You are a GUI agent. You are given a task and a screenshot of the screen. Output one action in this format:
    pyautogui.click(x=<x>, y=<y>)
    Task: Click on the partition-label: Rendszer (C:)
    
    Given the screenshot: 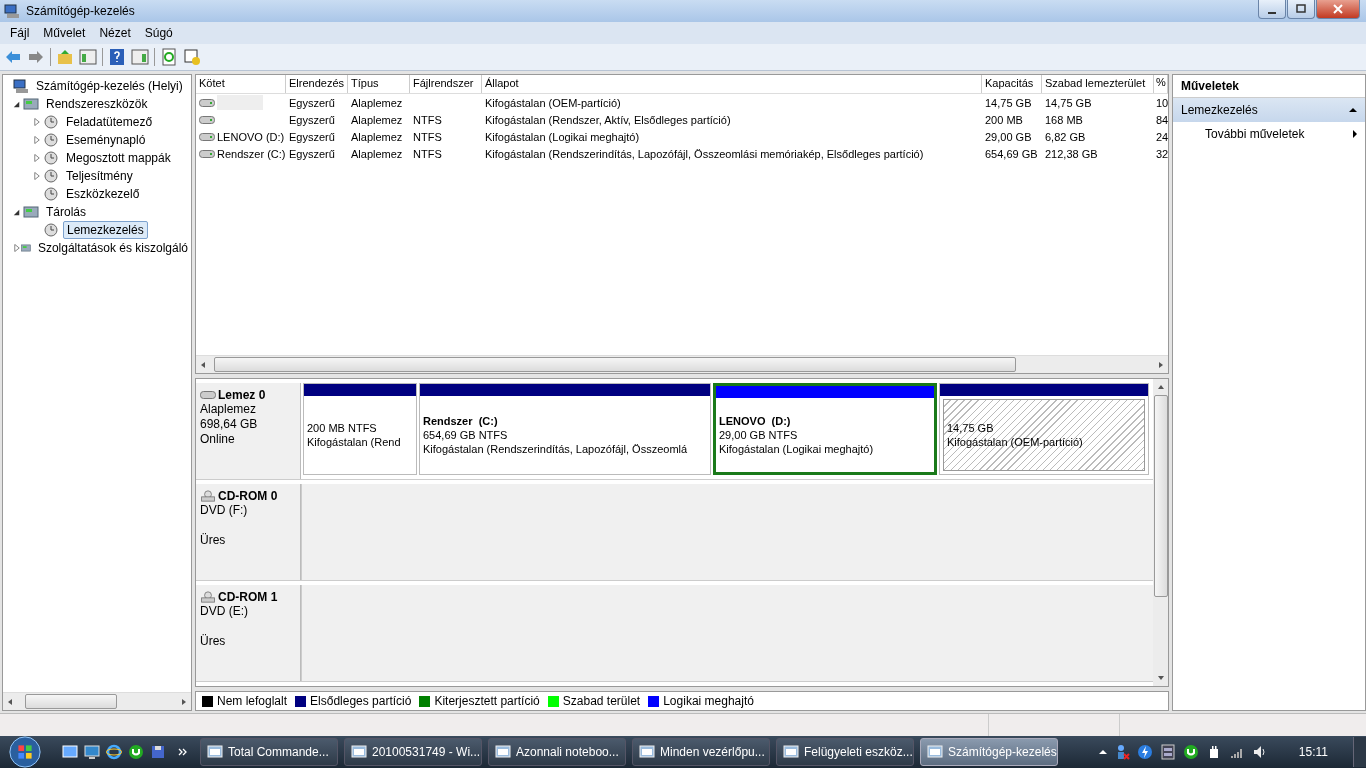 What is the action you would take?
    pyautogui.click(x=460, y=421)
    